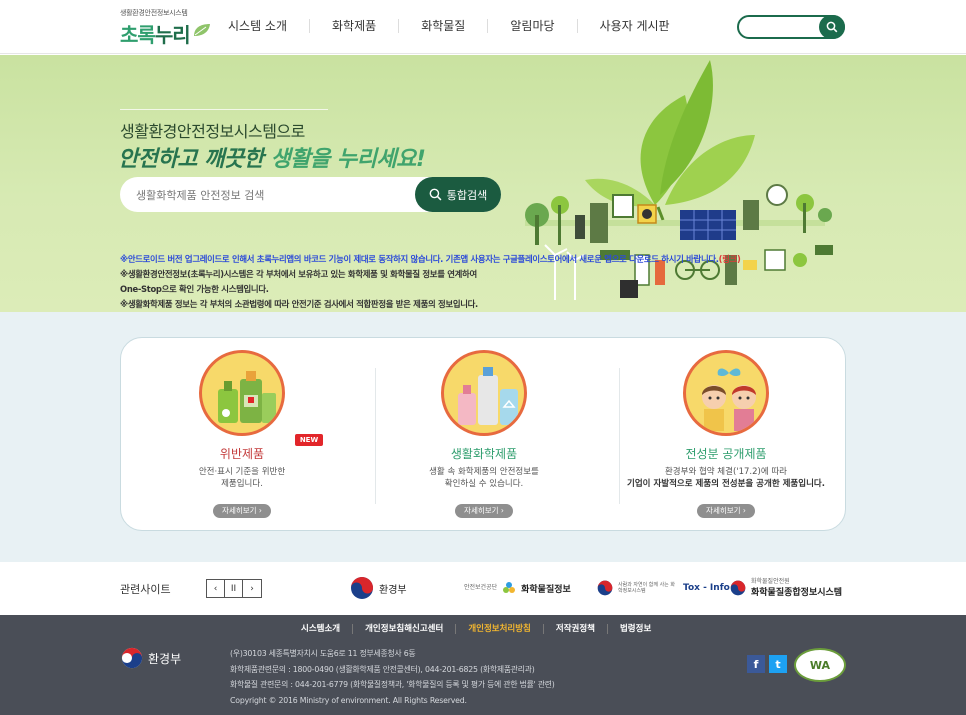  I want to click on header-search, so click(791, 27).